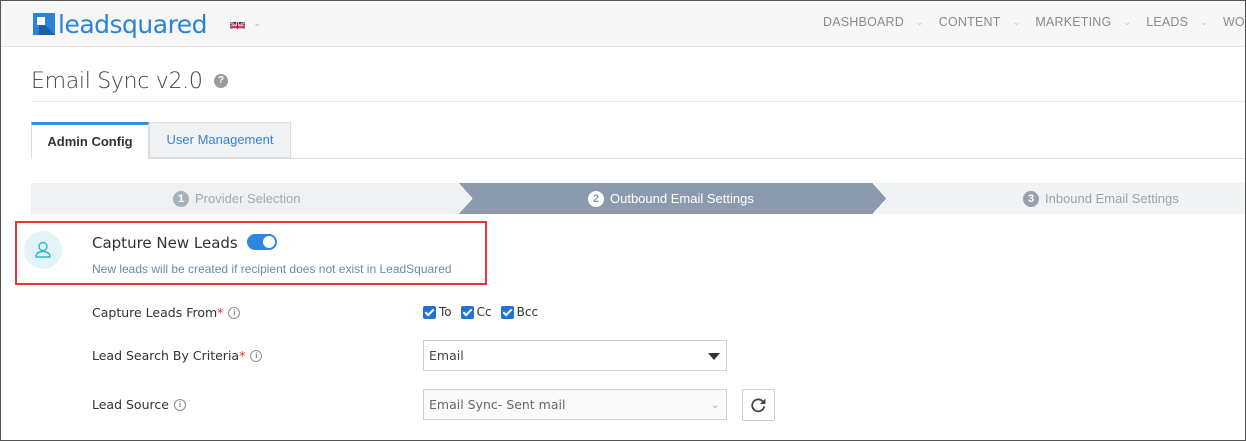  Describe the element at coordinates (221, 81) in the screenshot. I see `help-icon: ?` at that location.